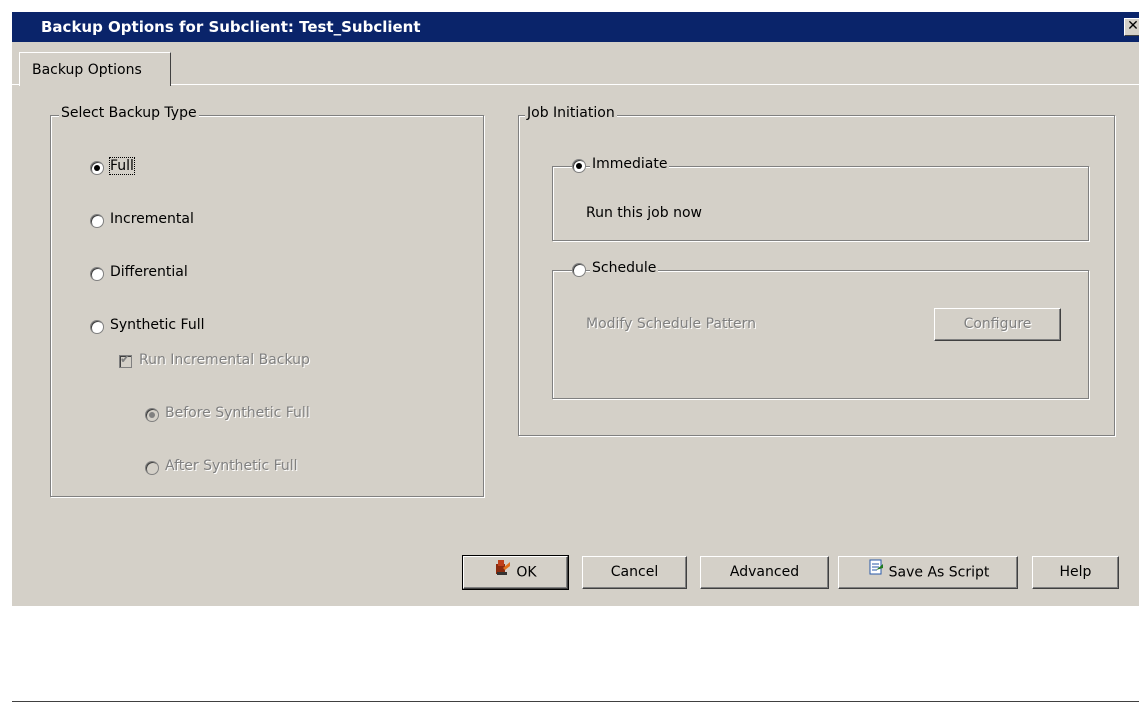 The image size is (1139, 702). I want to click on help-button: Help, so click(1075, 572).